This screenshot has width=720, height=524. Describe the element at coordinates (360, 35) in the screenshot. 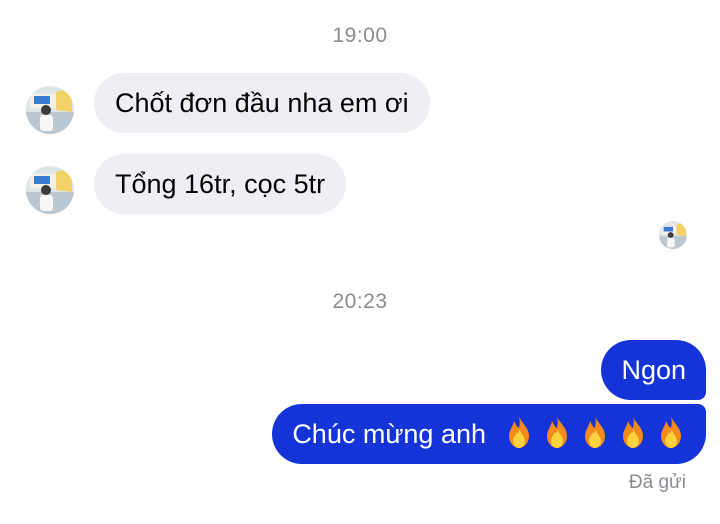

I see `timestamp: 19:00` at that location.